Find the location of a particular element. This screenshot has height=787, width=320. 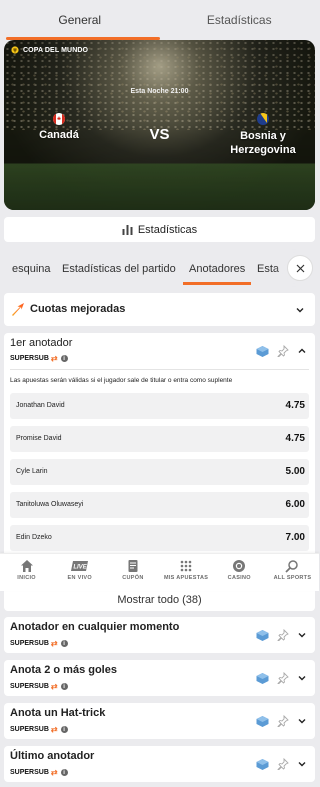

trophy-icon is located at coordinates (15, 50).